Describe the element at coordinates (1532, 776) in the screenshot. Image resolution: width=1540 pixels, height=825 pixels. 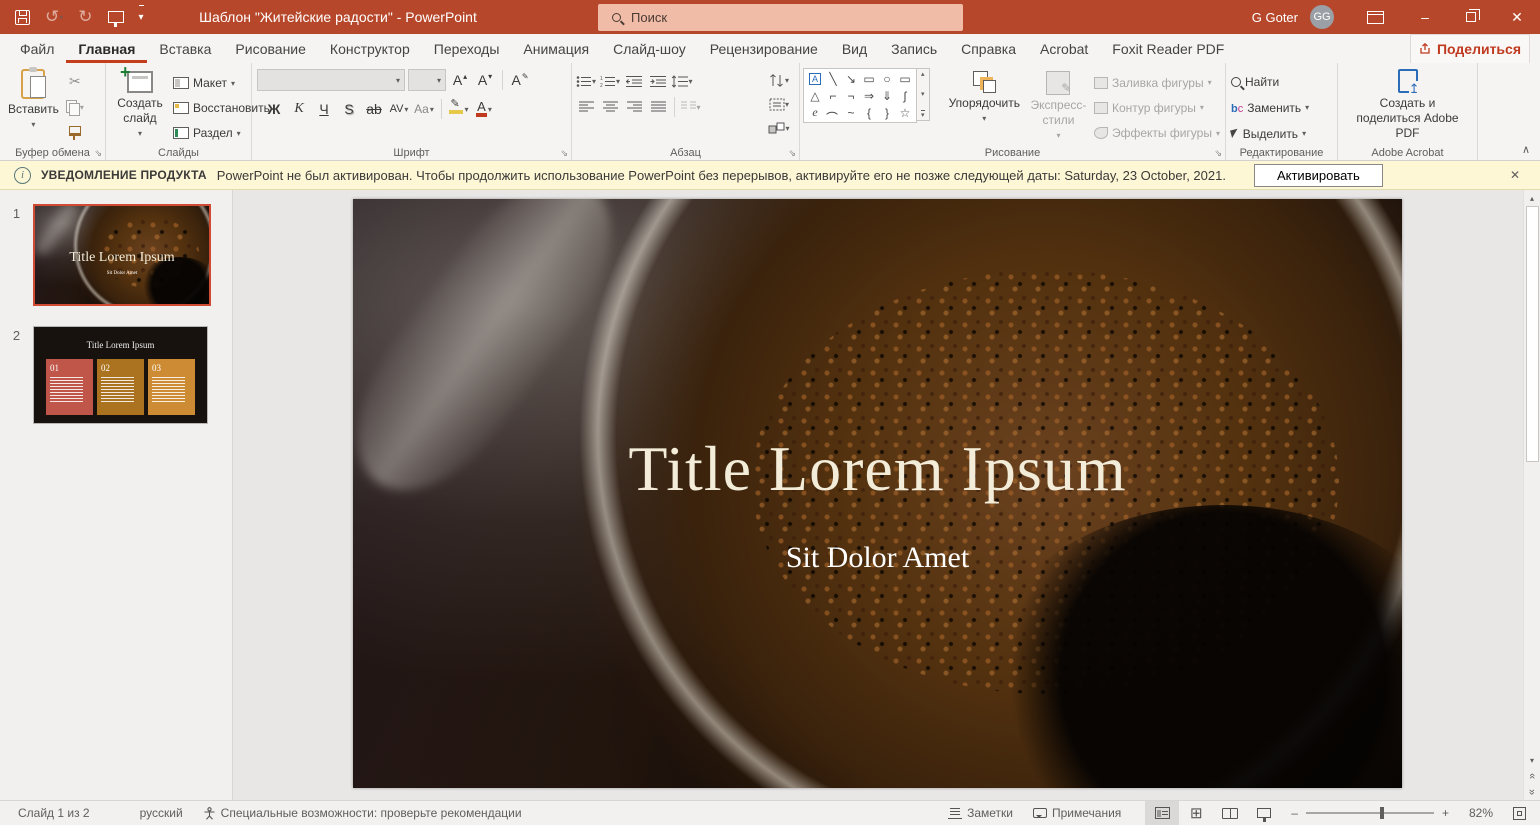
I see `previous-slide-button: «` at that location.